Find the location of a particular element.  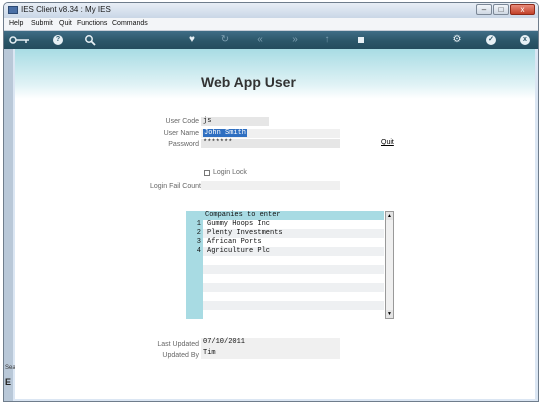

menu-functions: Functions is located at coordinates (92, 23).